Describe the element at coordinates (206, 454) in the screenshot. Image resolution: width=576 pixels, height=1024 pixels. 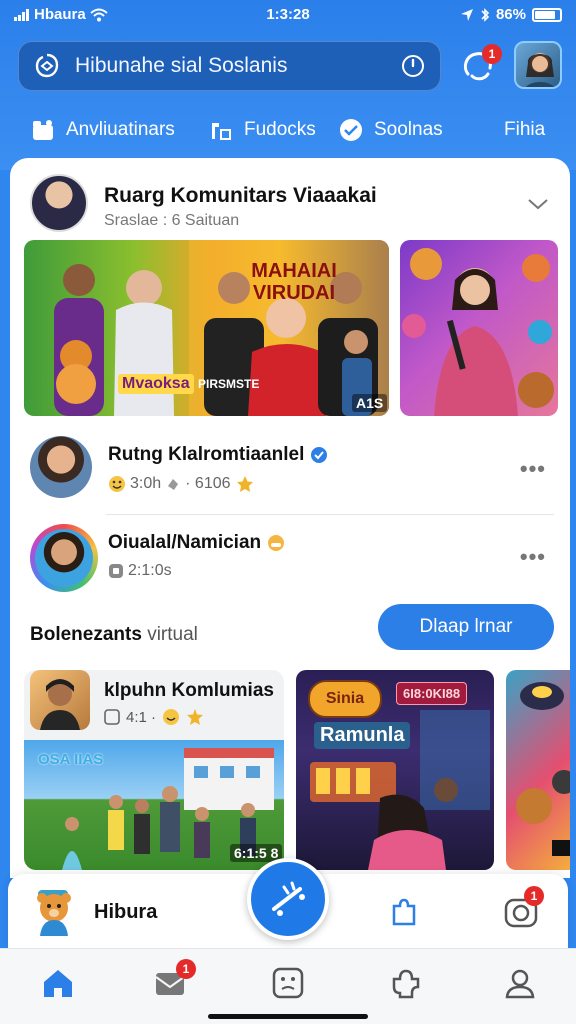
I see `member-name-text: Rutng Klalromtiaanlel` at that location.